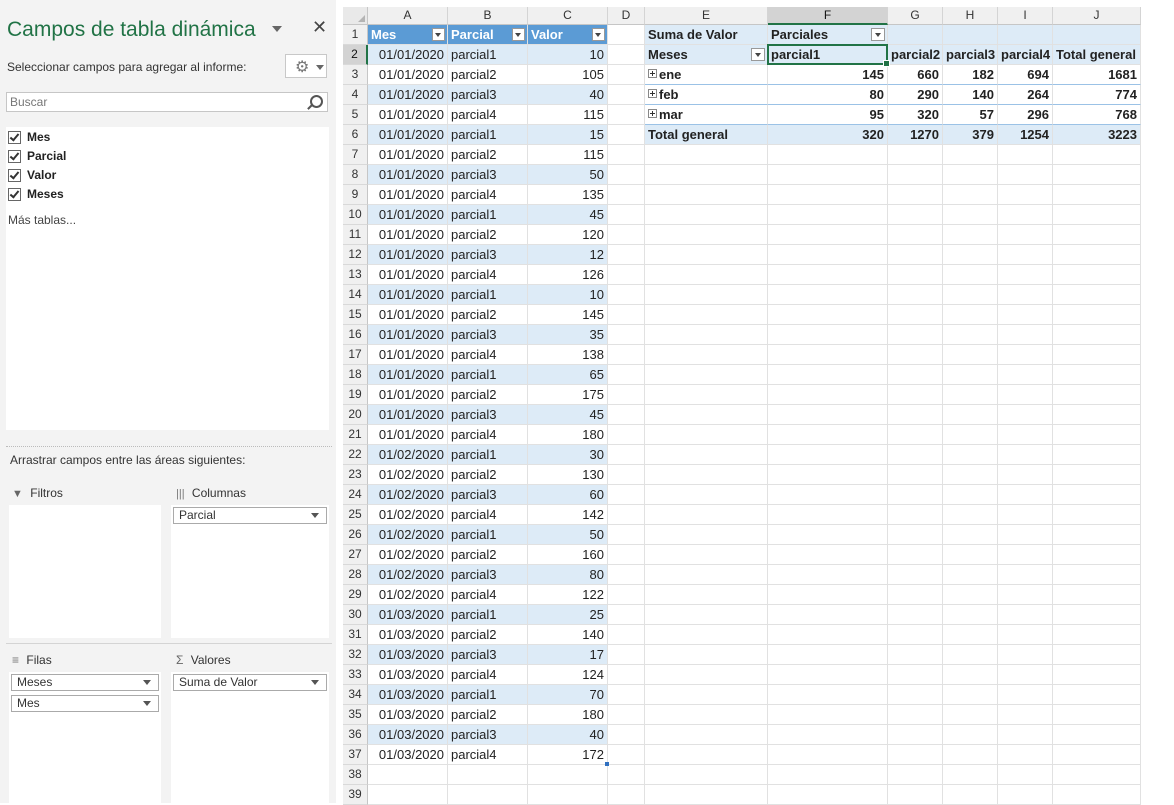  What do you see at coordinates (85, 682) in the screenshot?
I see `rows-field-pill: Meses` at bounding box center [85, 682].